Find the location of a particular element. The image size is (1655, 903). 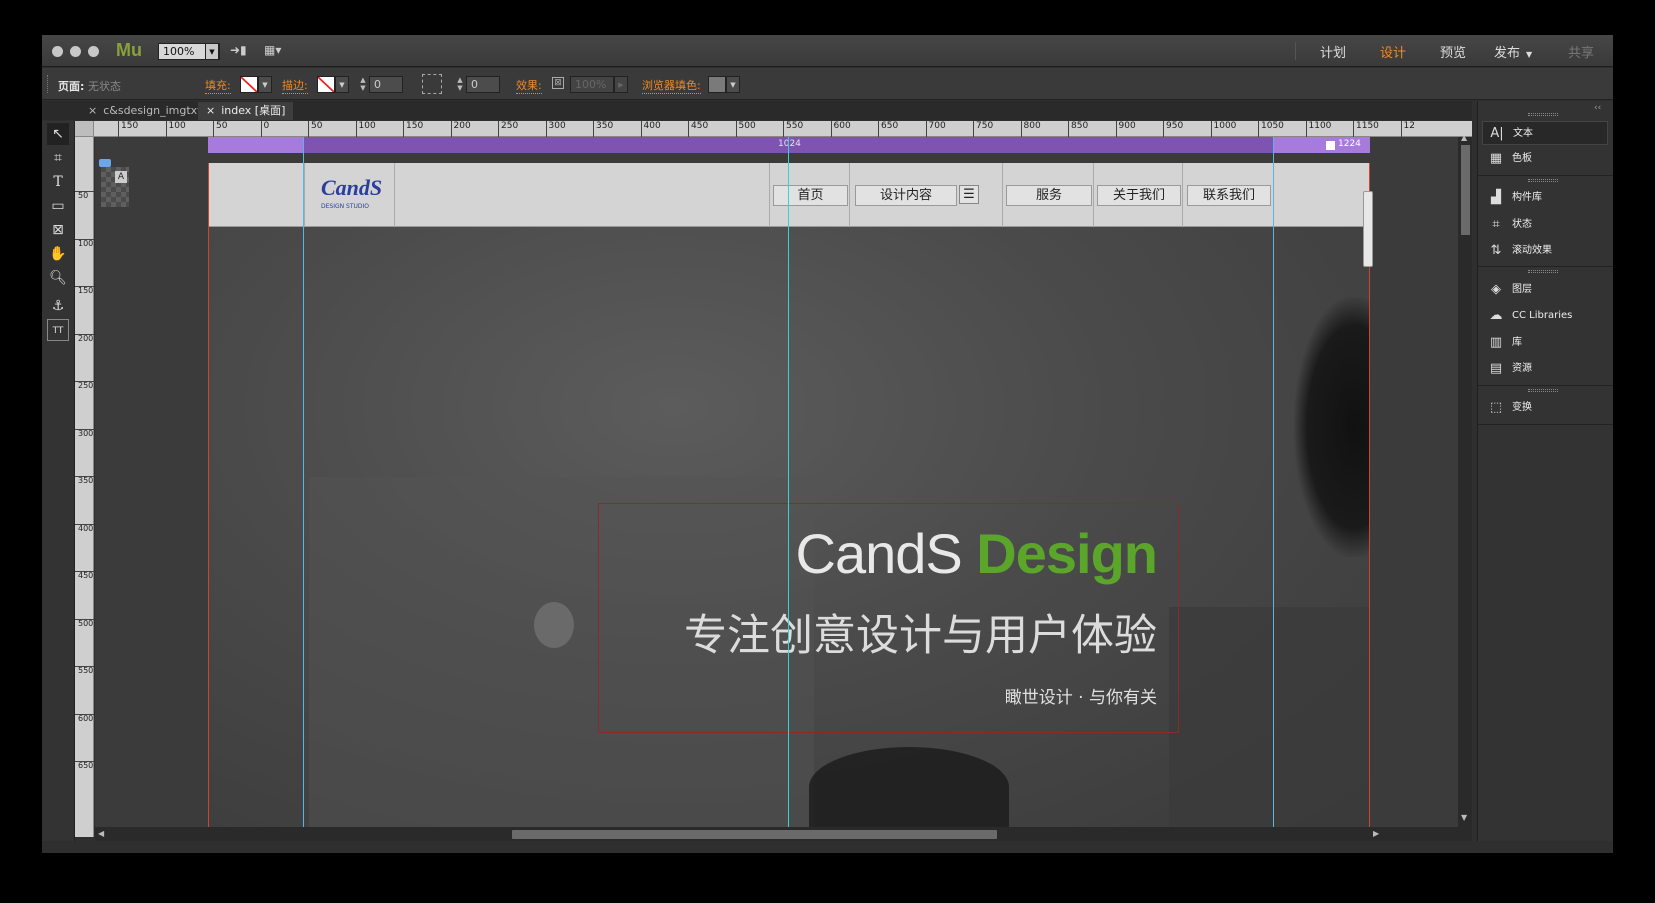

opacity-input: 100% is located at coordinates (592, 84).